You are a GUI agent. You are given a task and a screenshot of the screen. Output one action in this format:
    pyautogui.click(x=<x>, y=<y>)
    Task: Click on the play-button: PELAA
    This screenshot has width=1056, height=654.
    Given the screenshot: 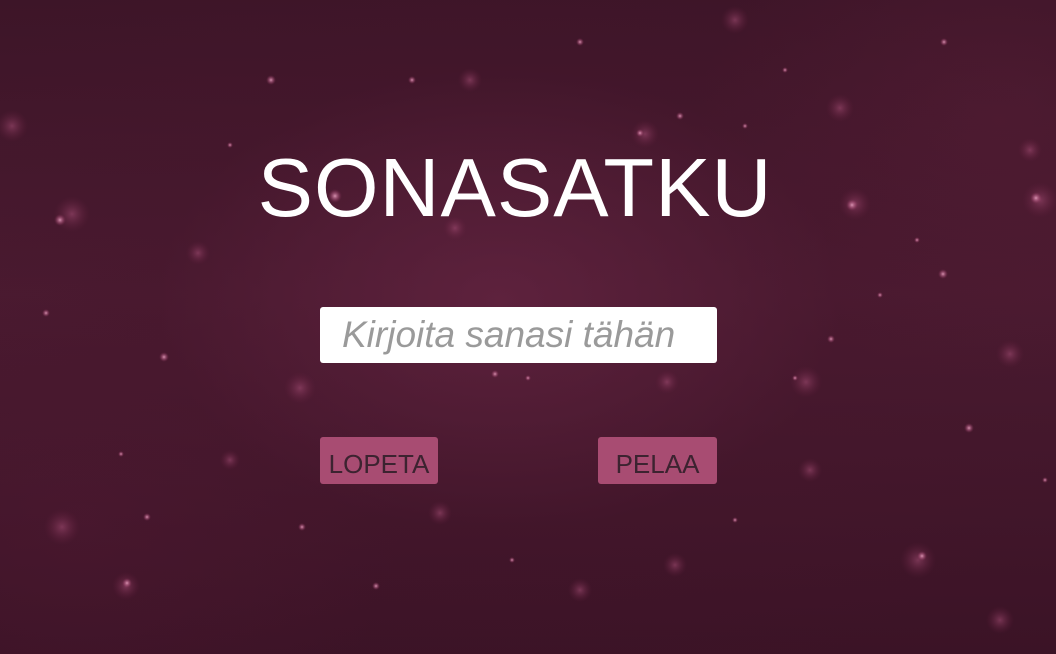 What is the action you would take?
    pyautogui.click(x=657, y=460)
    